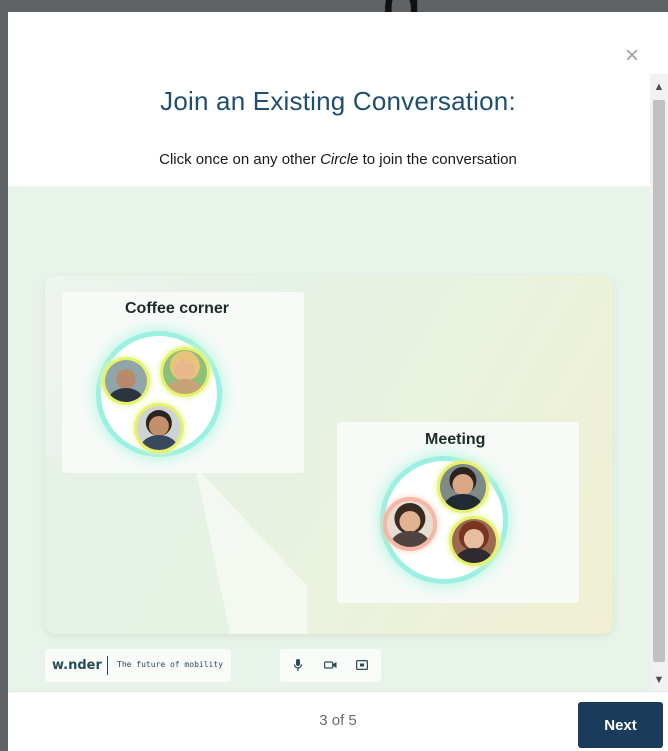 This screenshot has width=668, height=751. What do you see at coordinates (338, 101) in the screenshot?
I see `modal-title: Join an Existing Conversation:` at bounding box center [338, 101].